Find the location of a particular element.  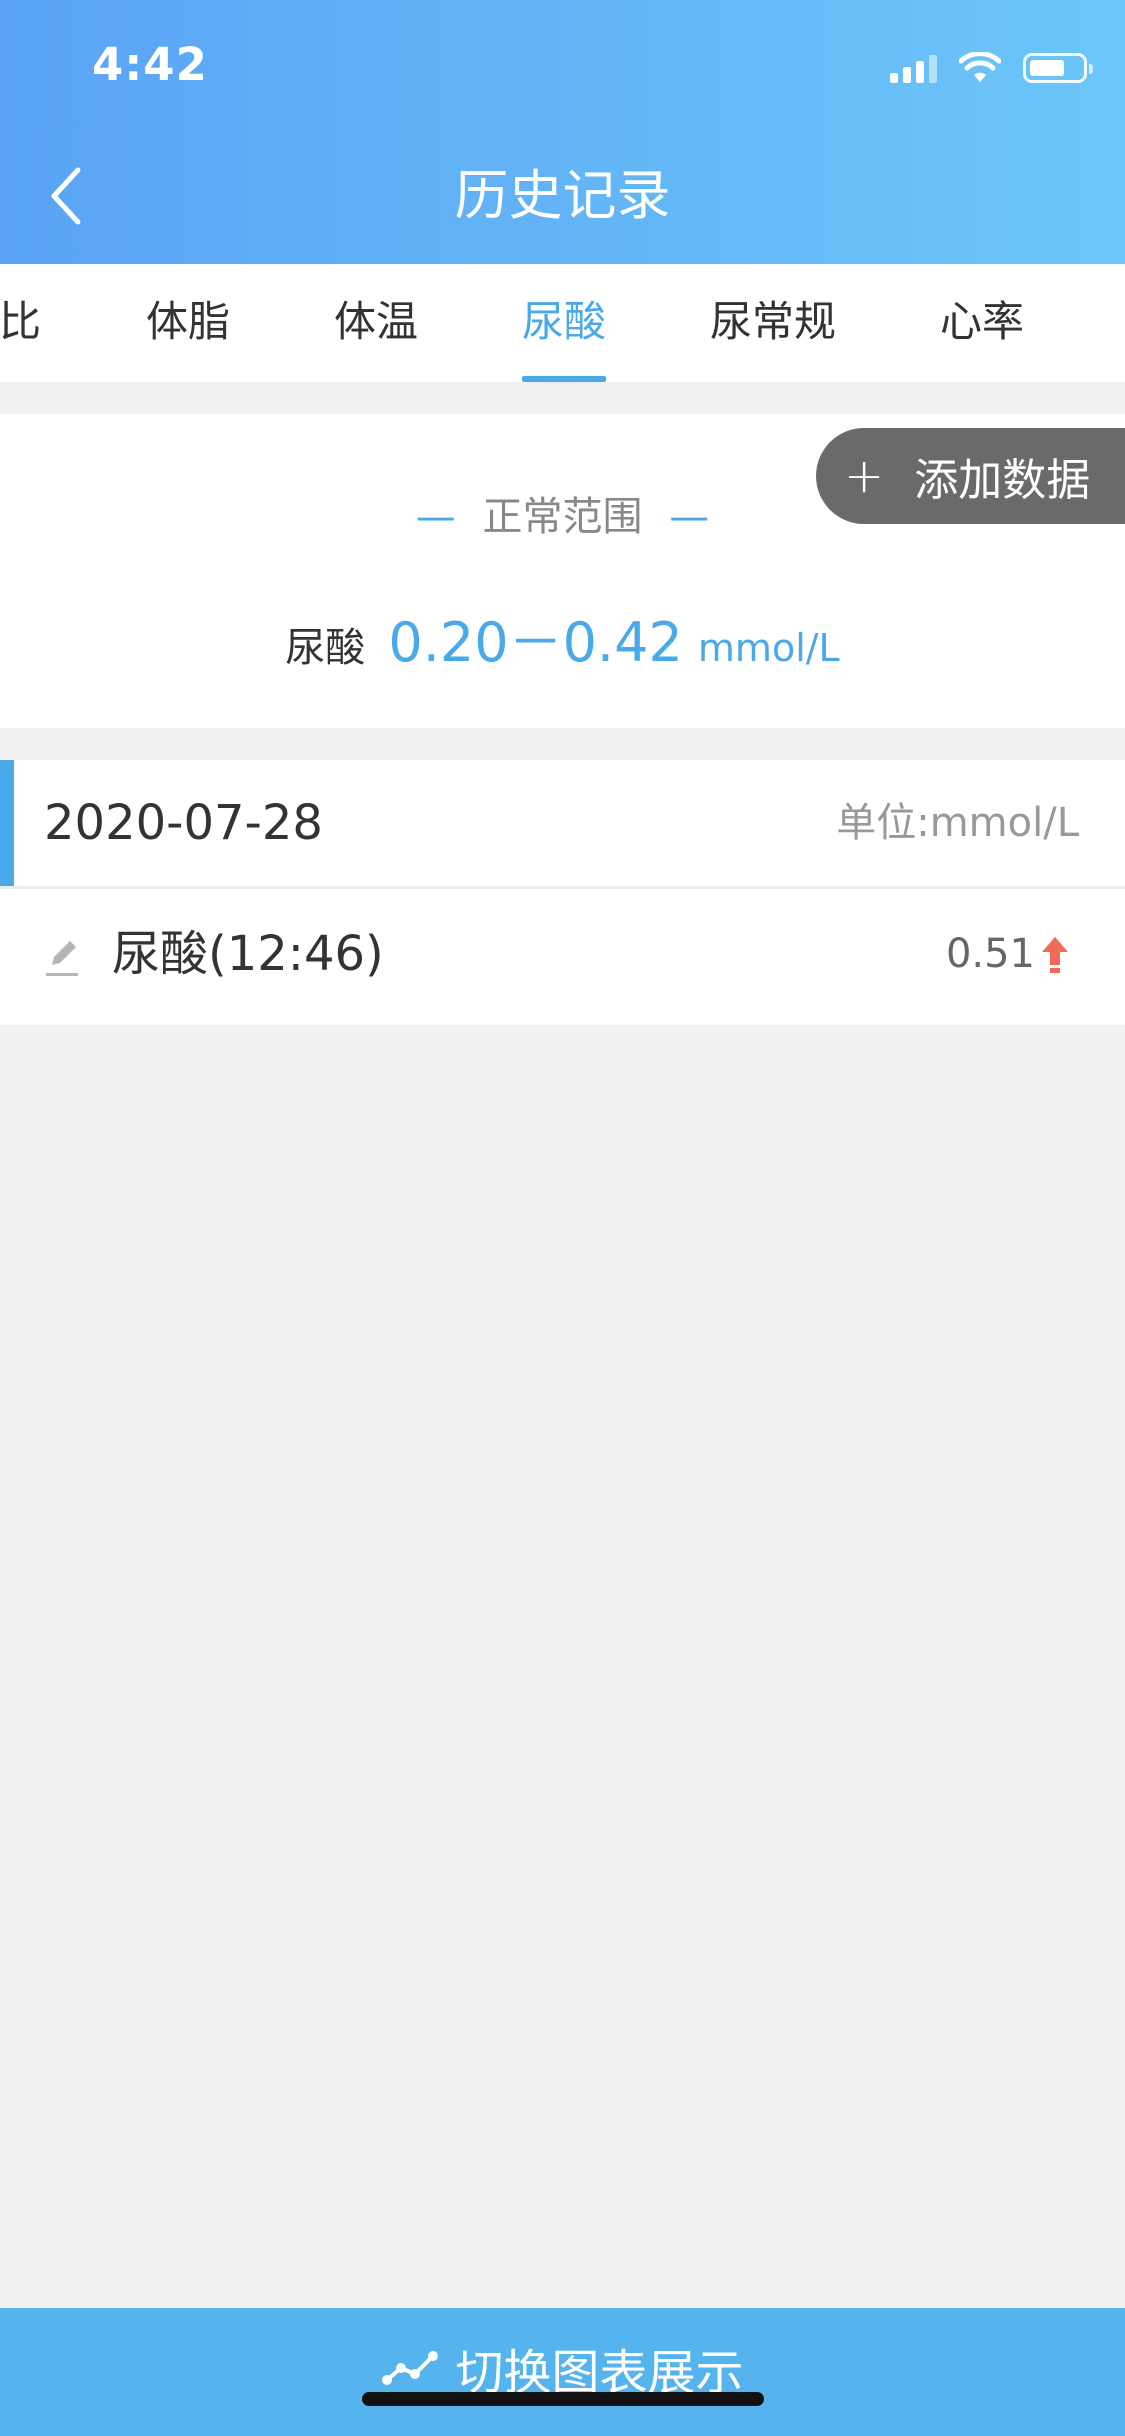

arrow-up-icon is located at coordinates (1055, 955).